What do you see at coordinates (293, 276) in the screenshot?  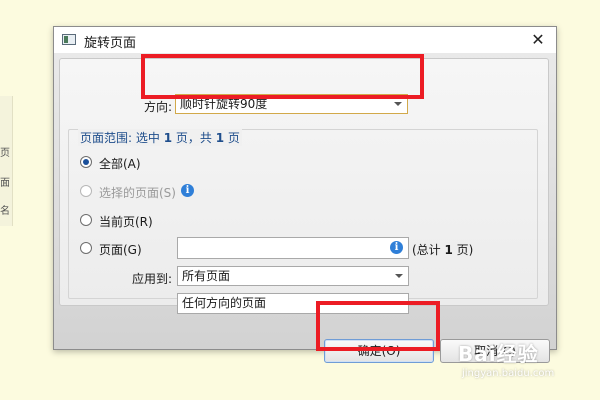 I see `apply-to-scope-select: 所有页面` at bounding box center [293, 276].